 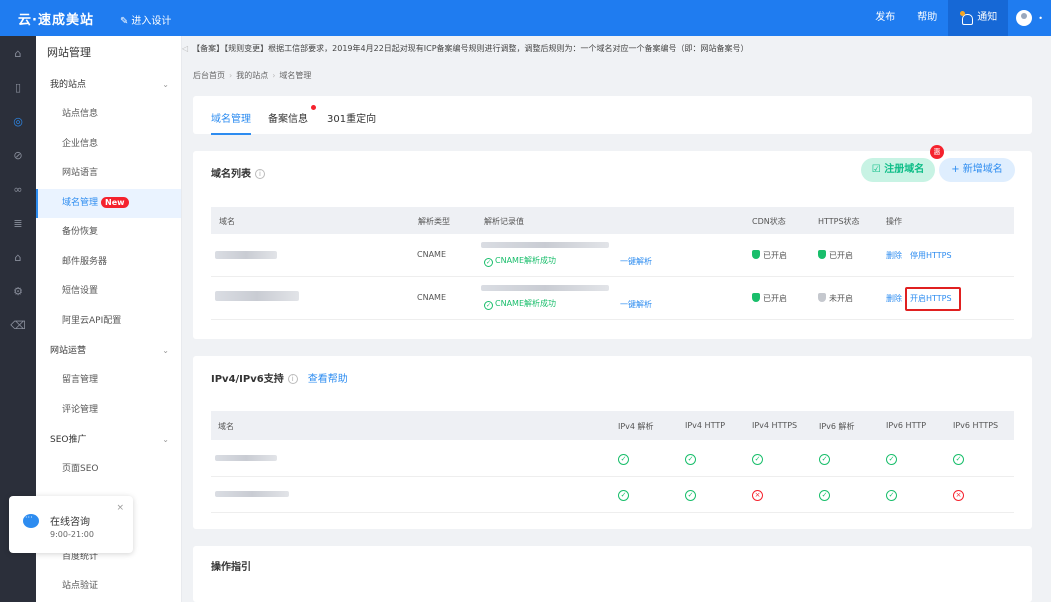 What do you see at coordinates (108, 322) in the screenshot?
I see `sidebar-item-aliyun-api: 阿里云API配置` at bounding box center [108, 322].